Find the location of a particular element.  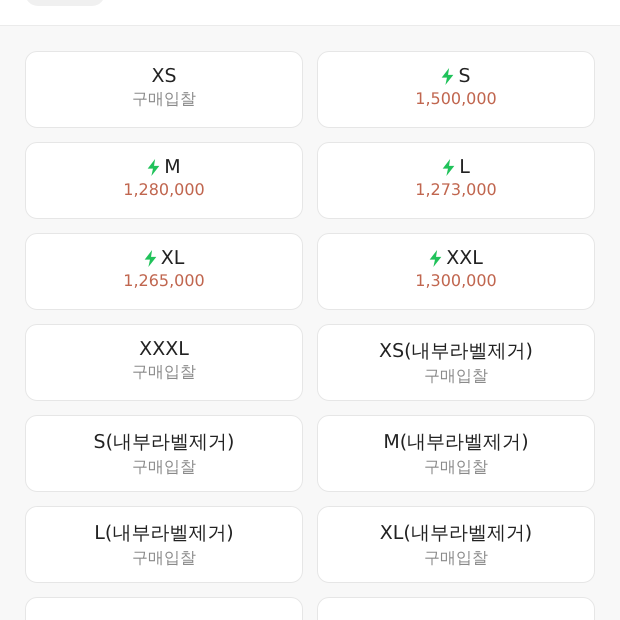

size-option: M 1,280,000 is located at coordinates (164, 180).